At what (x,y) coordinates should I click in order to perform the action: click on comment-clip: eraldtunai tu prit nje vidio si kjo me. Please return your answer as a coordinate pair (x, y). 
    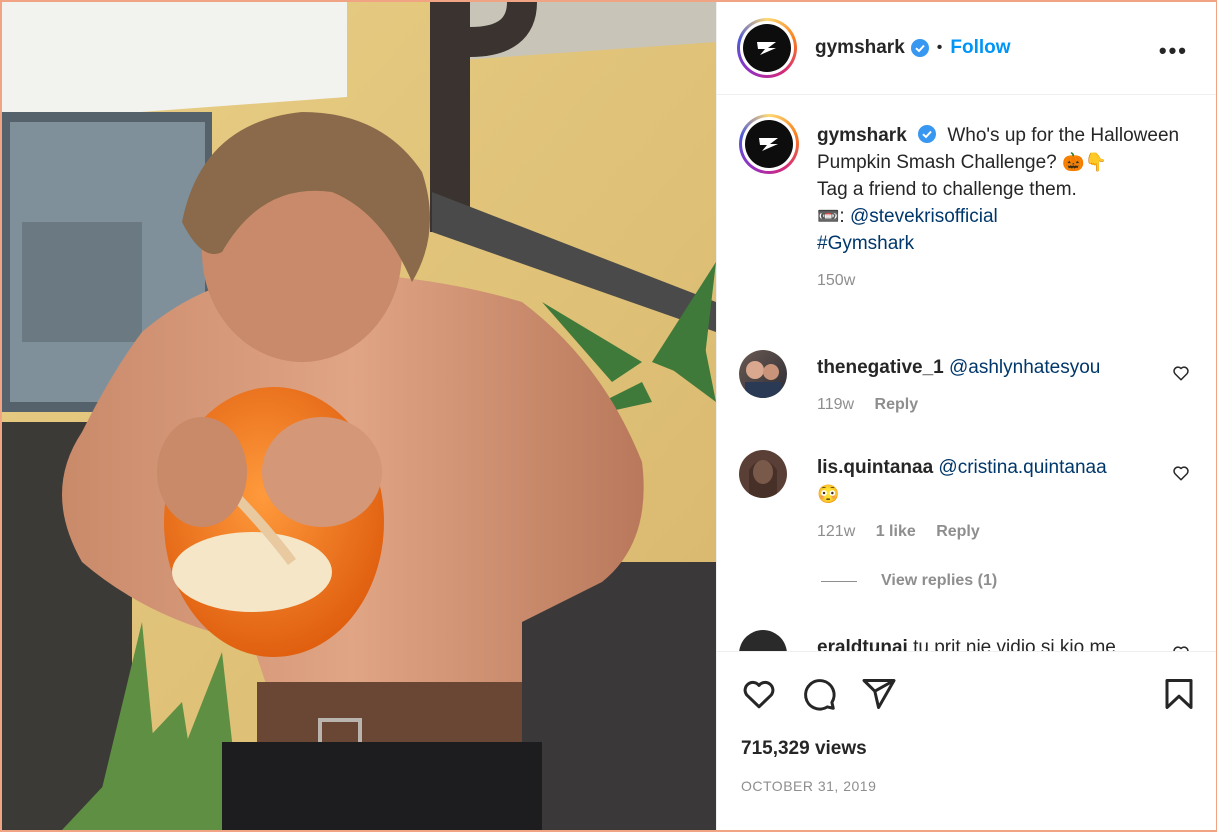
    Looking at the image, I should click on (966, 636).